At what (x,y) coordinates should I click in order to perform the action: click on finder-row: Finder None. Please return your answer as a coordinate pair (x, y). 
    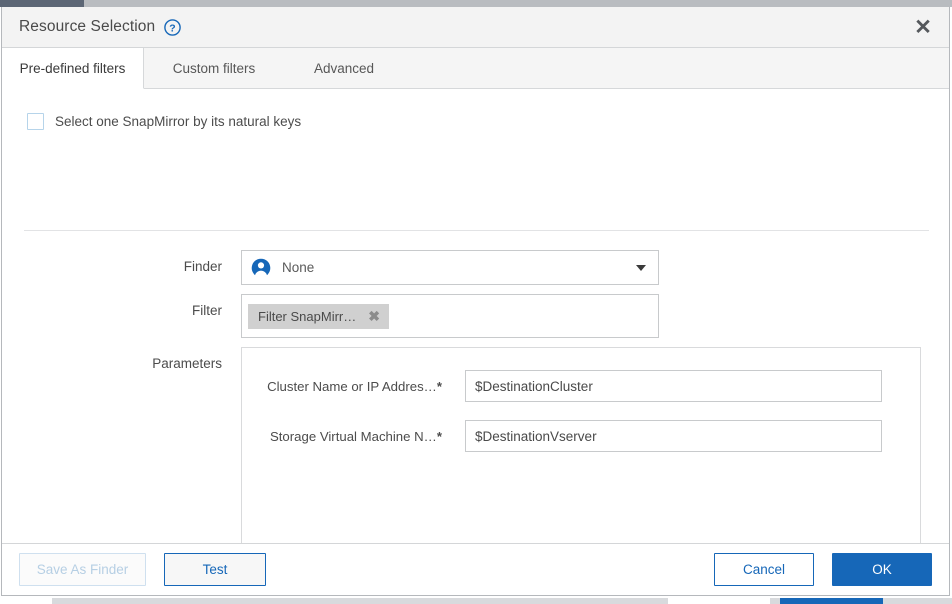
    Looking at the image, I should click on (475, 267).